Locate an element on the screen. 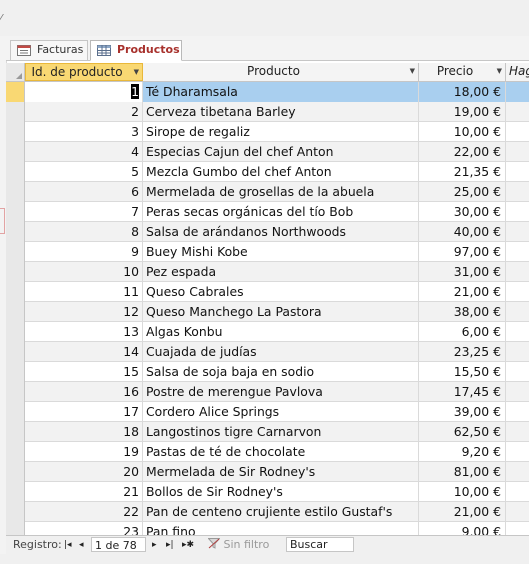 This screenshot has height=564, width=529. last-record-icon: ▸| is located at coordinates (170, 545).